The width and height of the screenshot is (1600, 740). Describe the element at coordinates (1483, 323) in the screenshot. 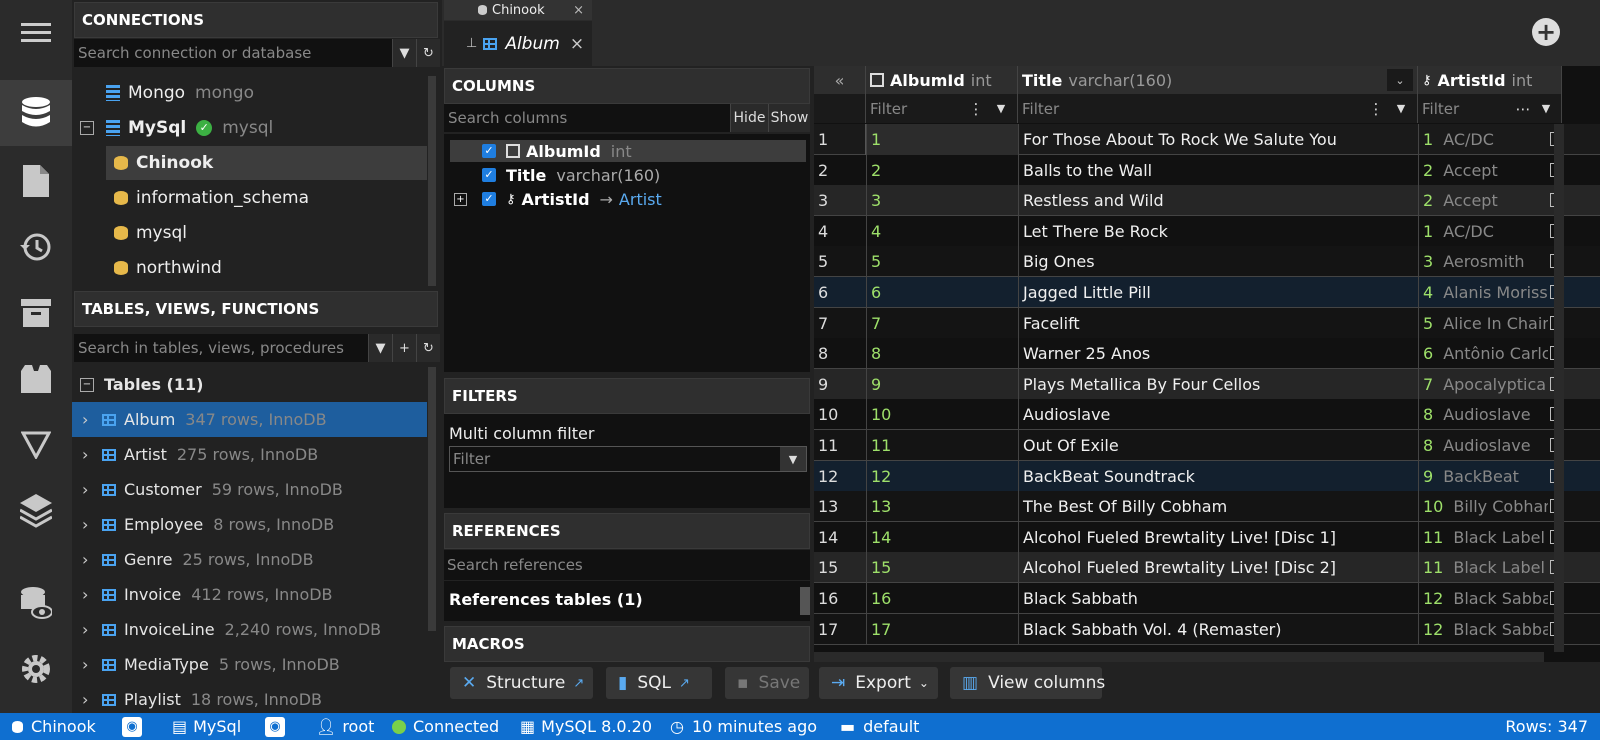

I see `cell-artistid: 5 Alice In Chain` at that location.